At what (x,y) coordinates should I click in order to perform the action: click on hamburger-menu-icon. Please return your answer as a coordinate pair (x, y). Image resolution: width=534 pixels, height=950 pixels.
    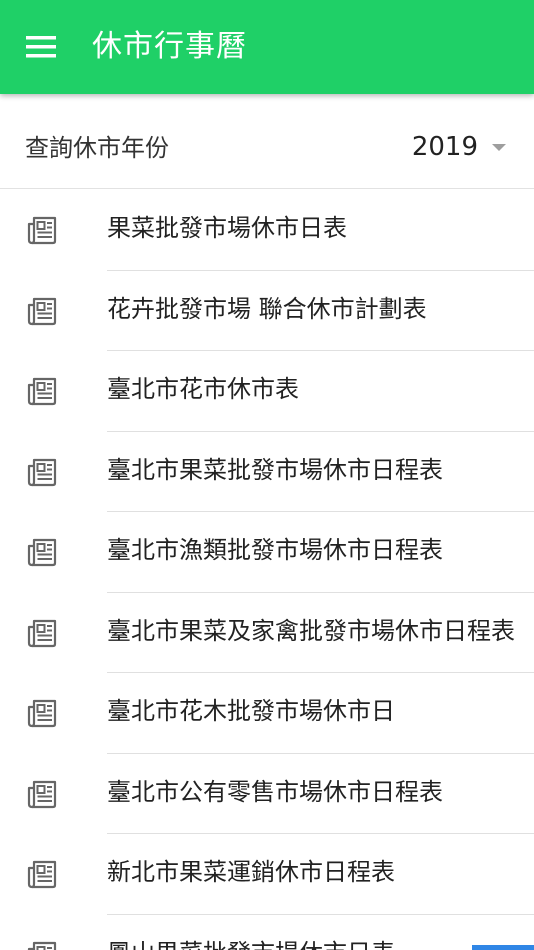
    Looking at the image, I should click on (41, 47).